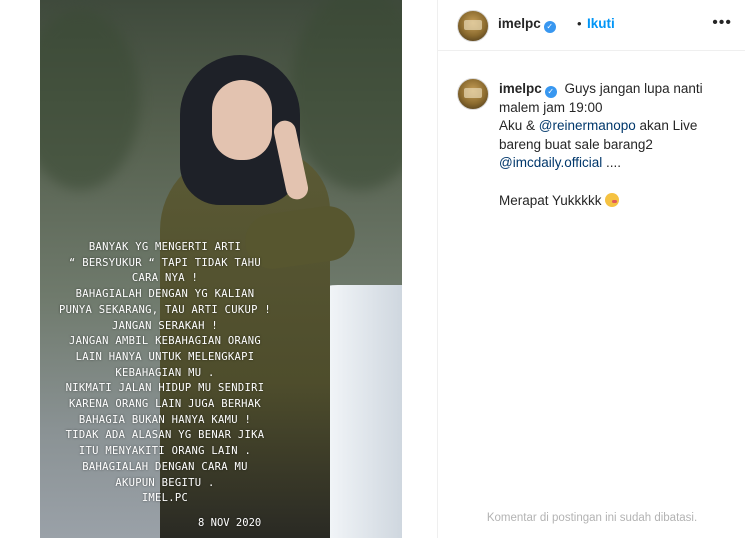 This screenshot has width=745, height=538. I want to click on post-header: imelpc ✓ • Ikuti •••, so click(591, 25).